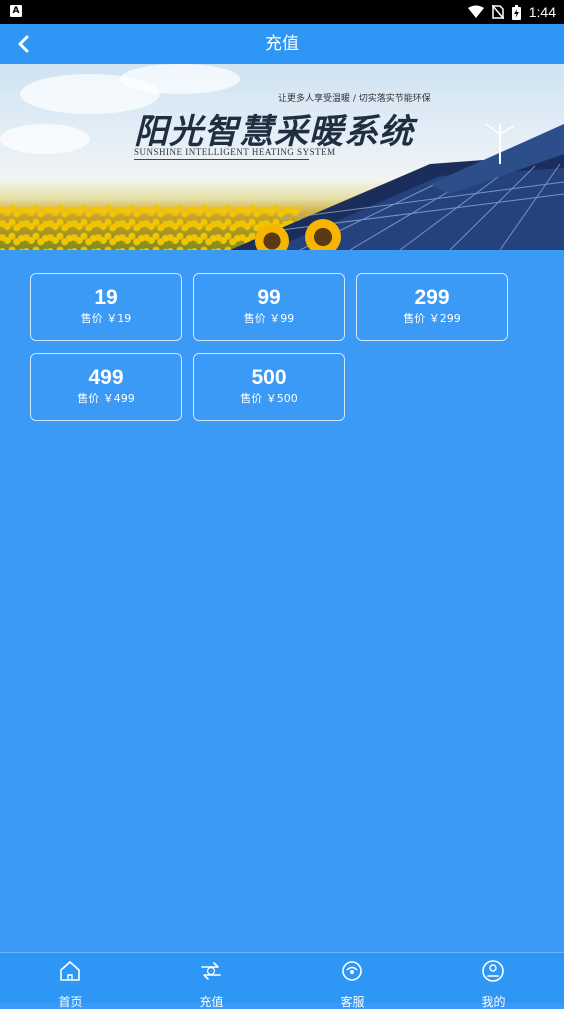 The image size is (564, 1009). I want to click on banner-title: 阳光智慧采暖系统, so click(274, 132).